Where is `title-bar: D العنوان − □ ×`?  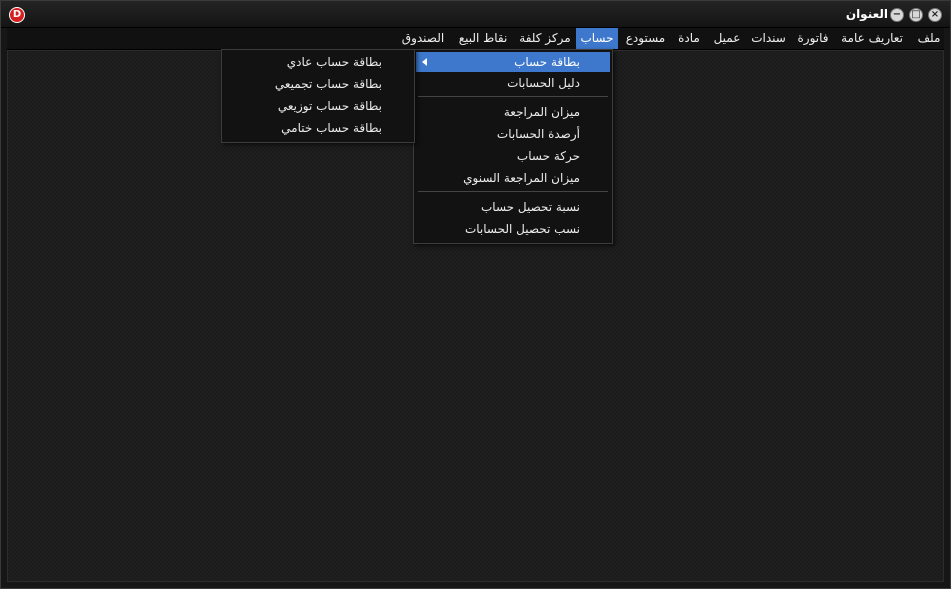
title-bar: D العنوان − □ × is located at coordinates (475, 14).